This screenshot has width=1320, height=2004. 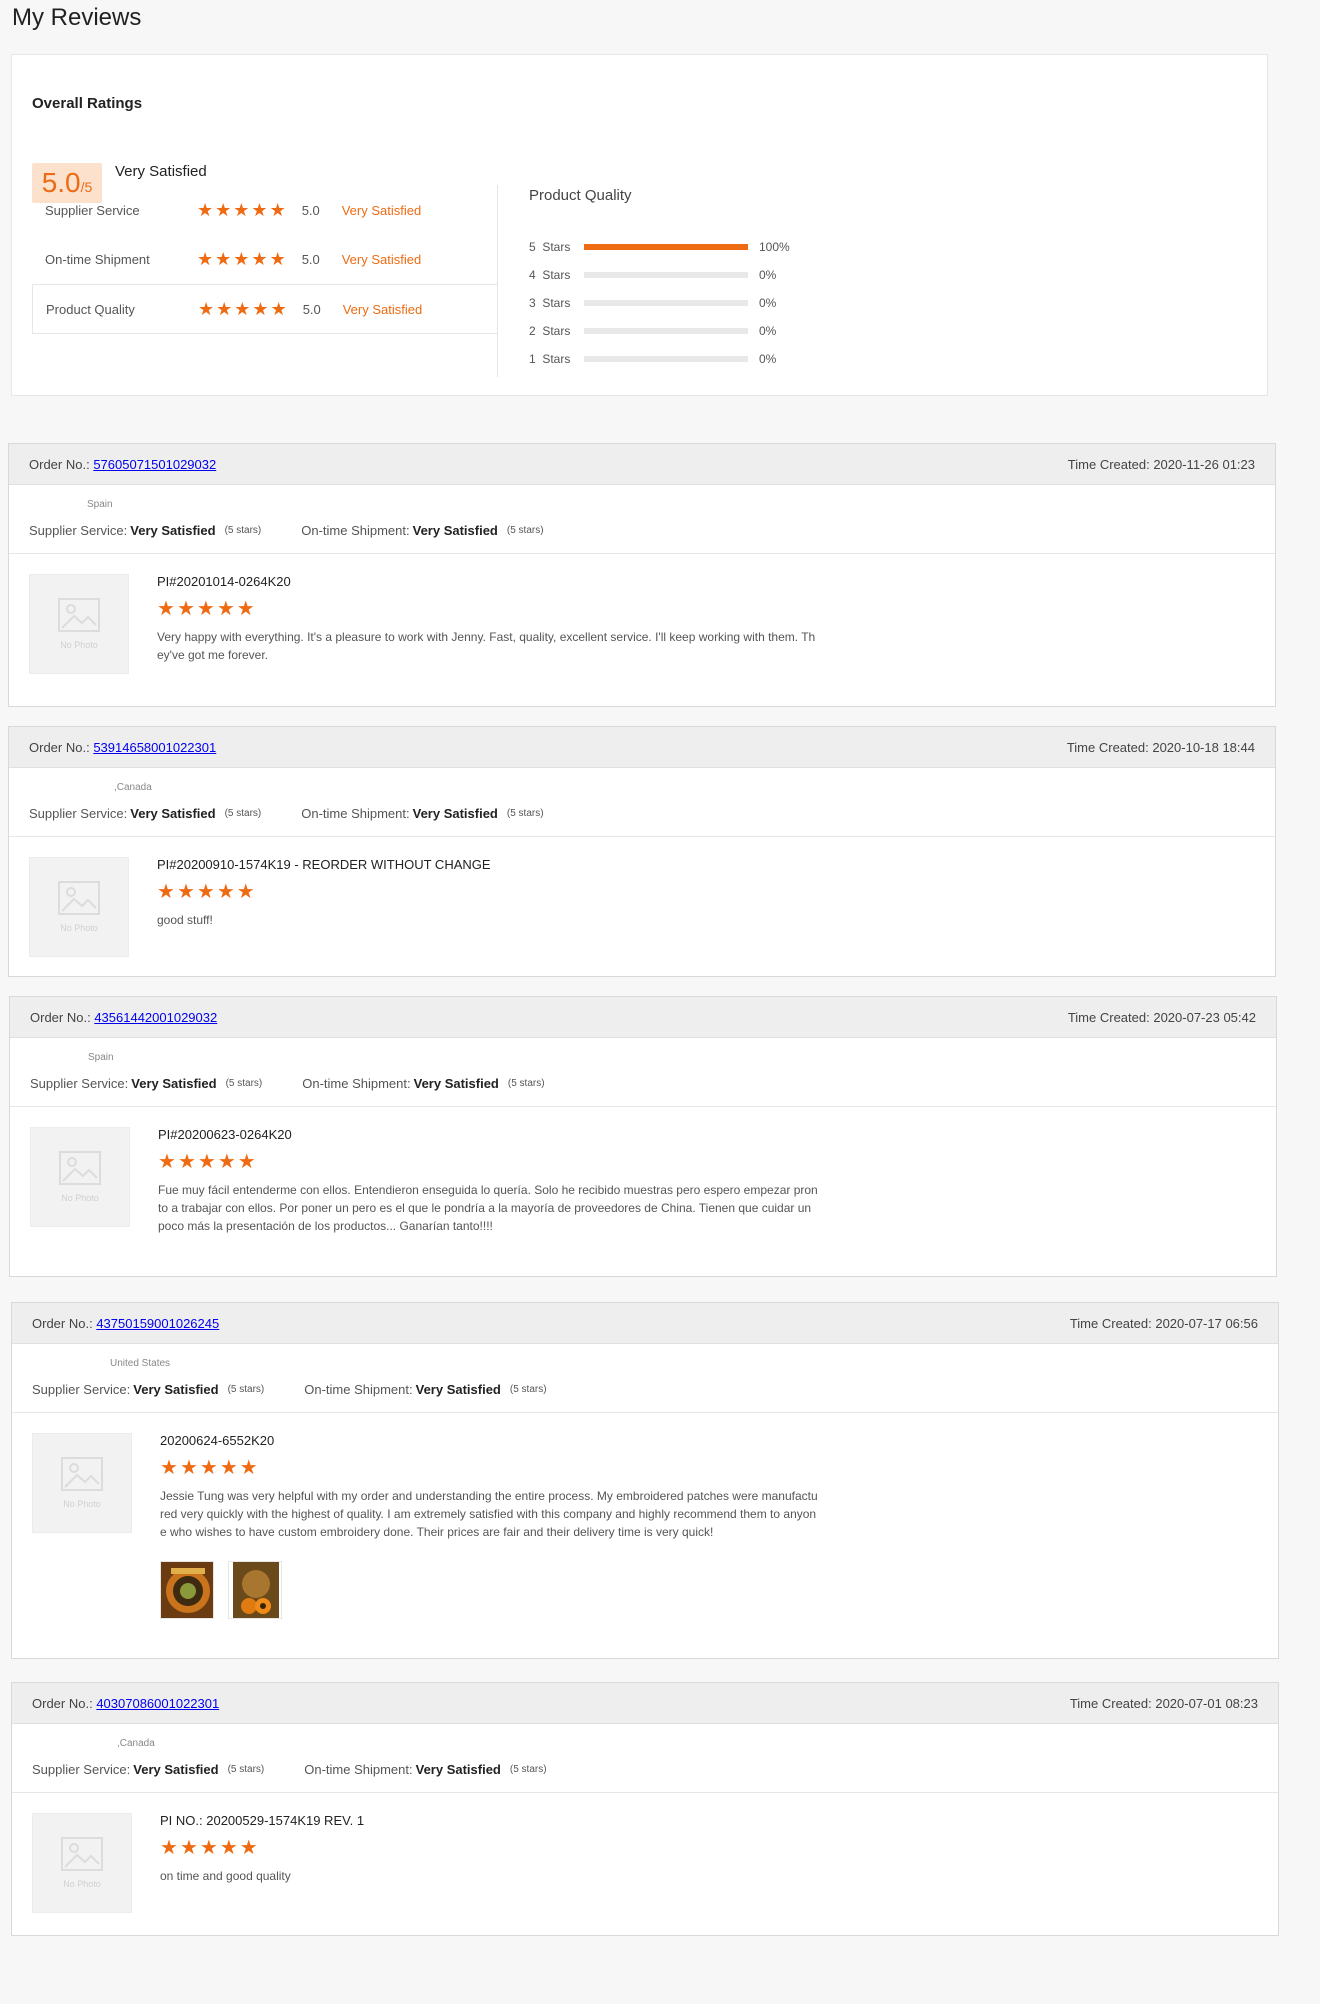 What do you see at coordinates (97, 259) in the screenshot?
I see `rating-label: On-time Shipment` at bounding box center [97, 259].